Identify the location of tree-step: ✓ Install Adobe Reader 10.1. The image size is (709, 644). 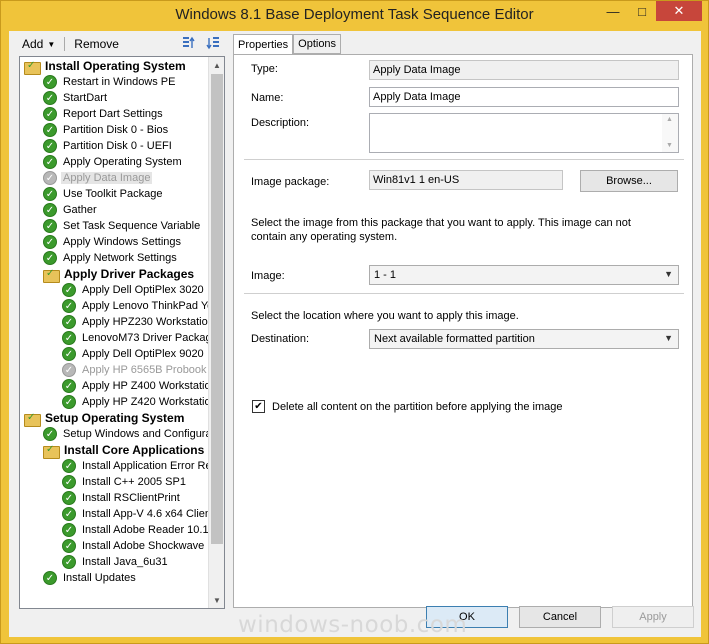
(135, 530).